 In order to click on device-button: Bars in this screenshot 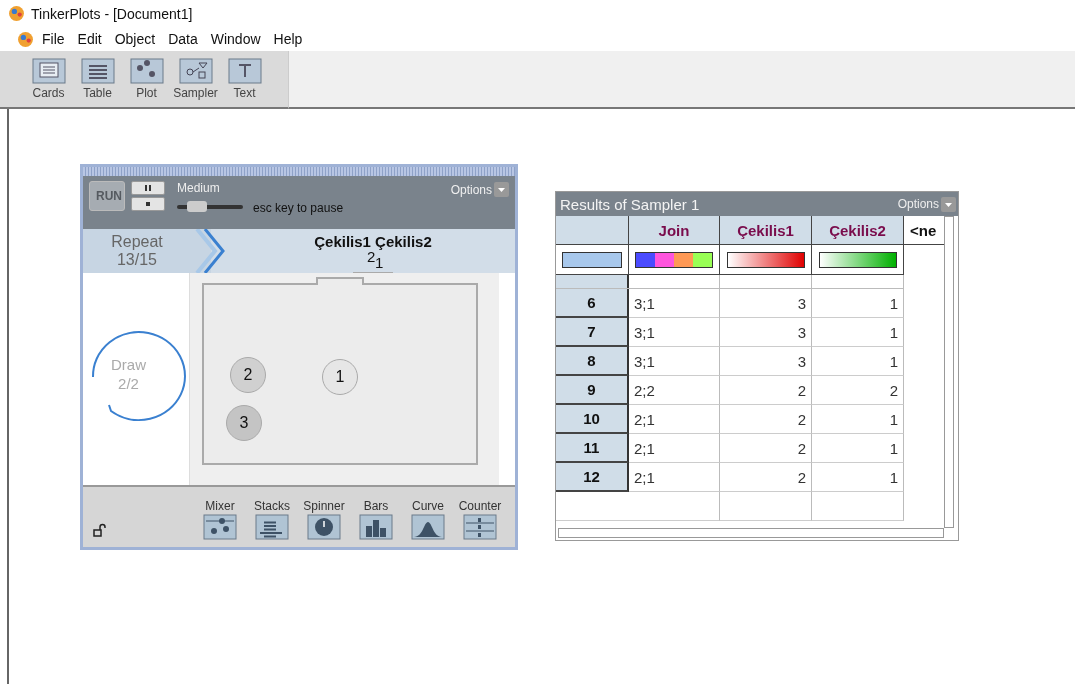, I will do `click(376, 520)`.